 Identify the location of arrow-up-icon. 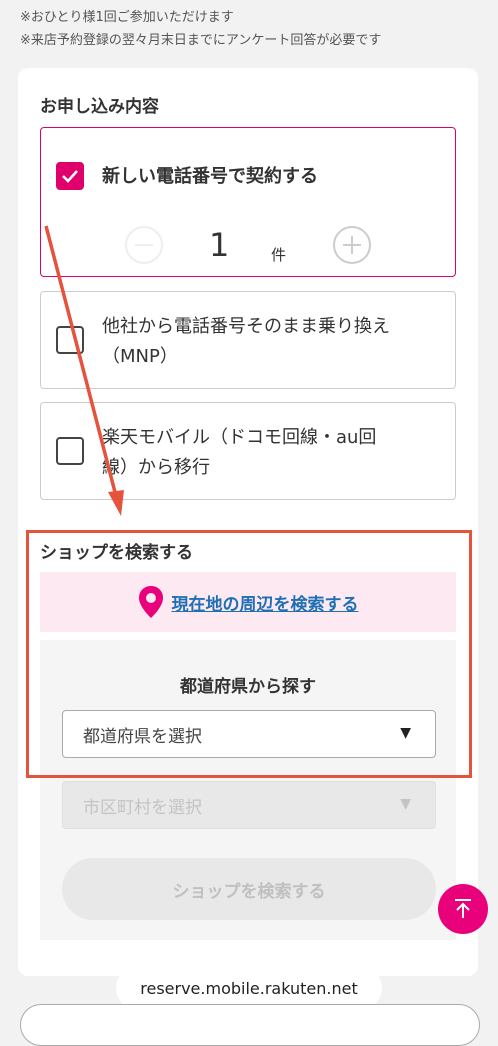
(463, 908).